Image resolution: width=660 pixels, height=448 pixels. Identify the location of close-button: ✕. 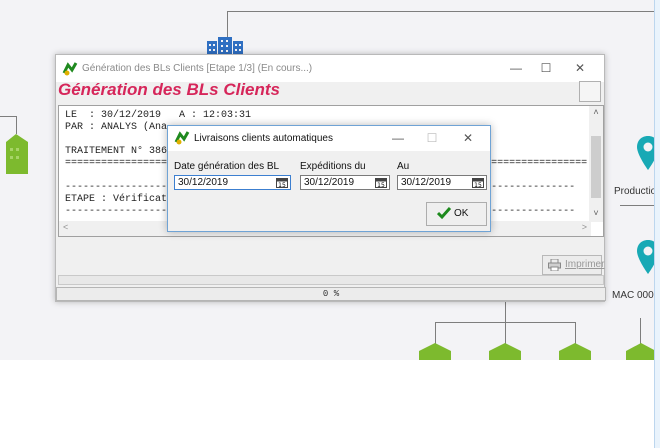
(580, 68).